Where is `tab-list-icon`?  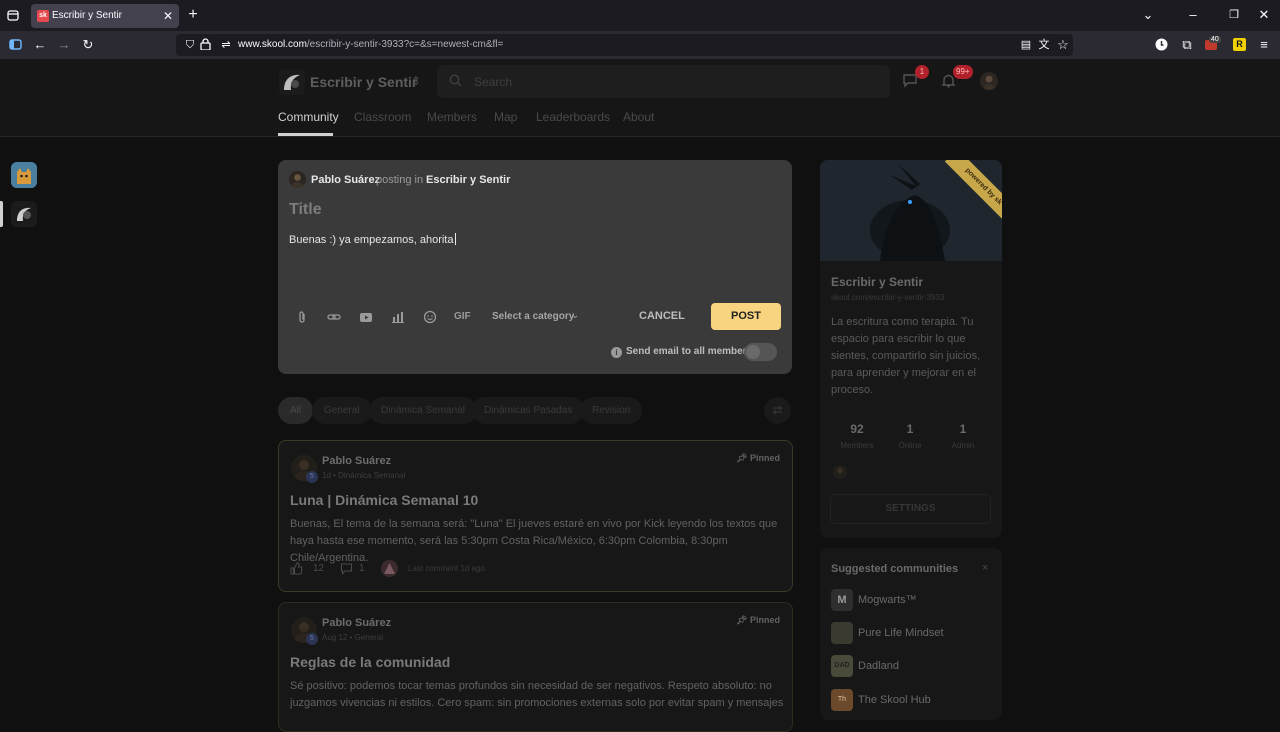
tab-list-icon is located at coordinates (14, 15).